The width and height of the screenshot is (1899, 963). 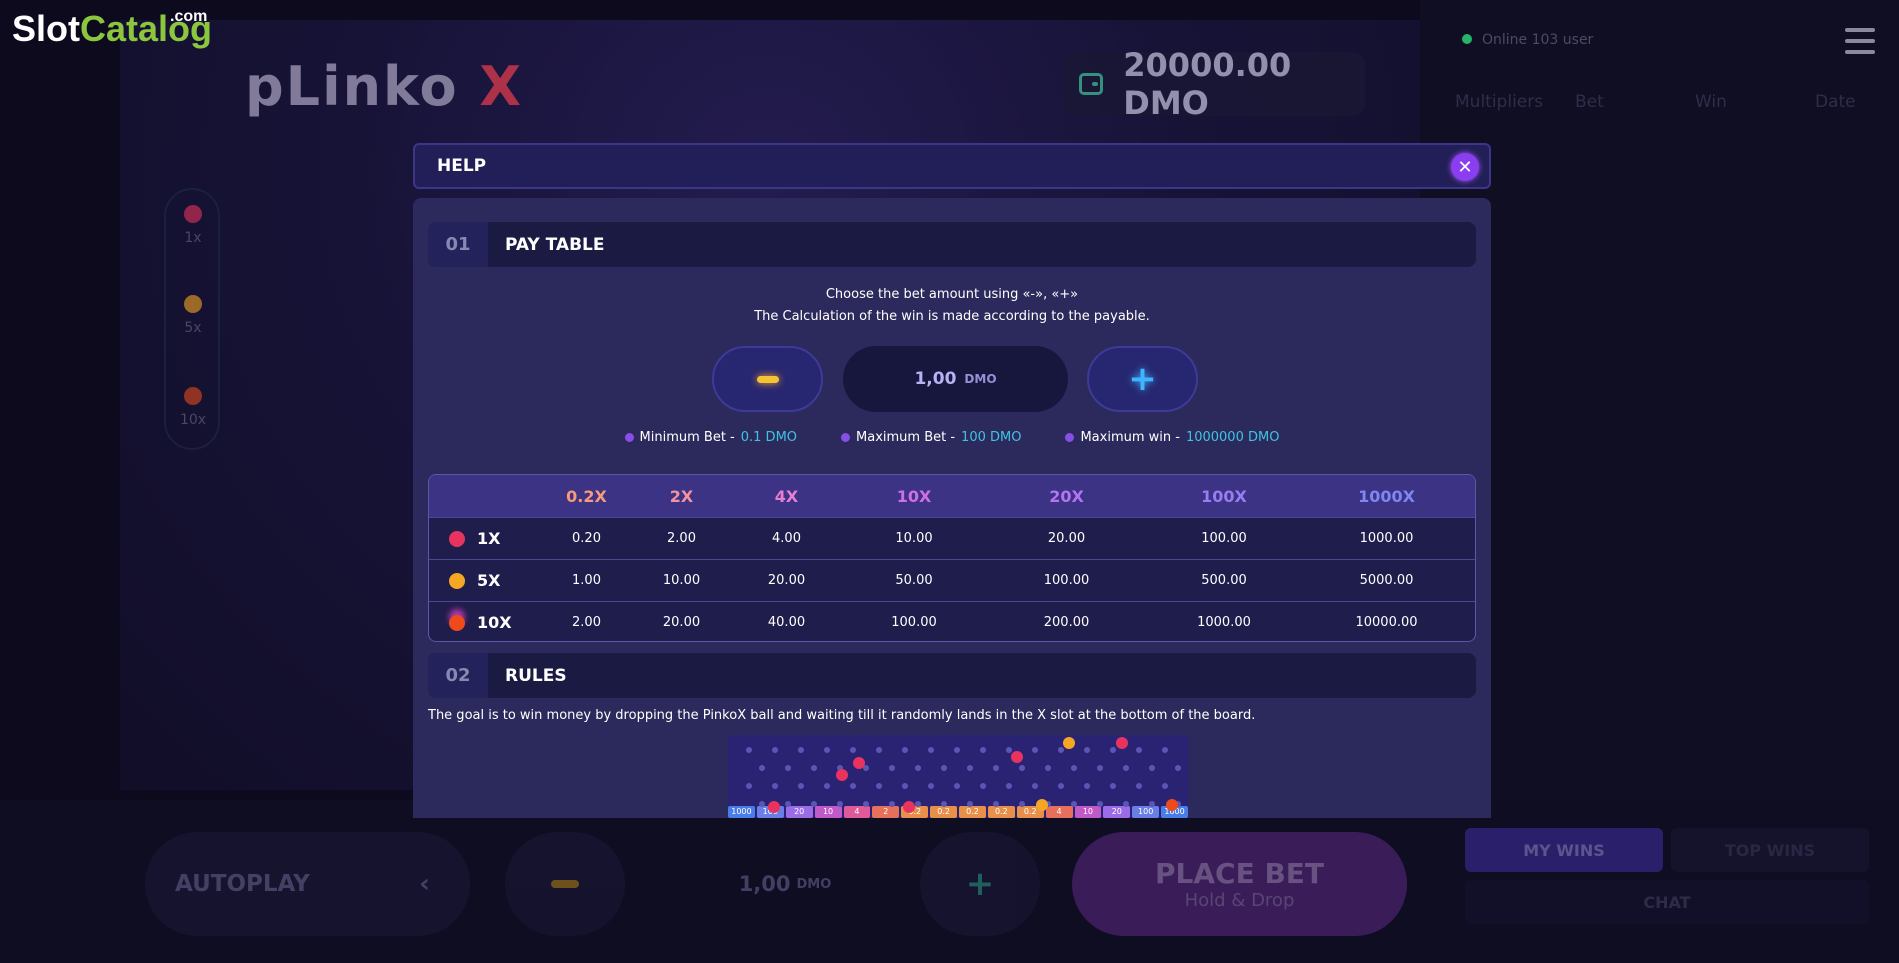 What do you see at coordinates (1091, 84) in the screenshot?
I see `wallet-icon` at bounding box center [1091, 84].